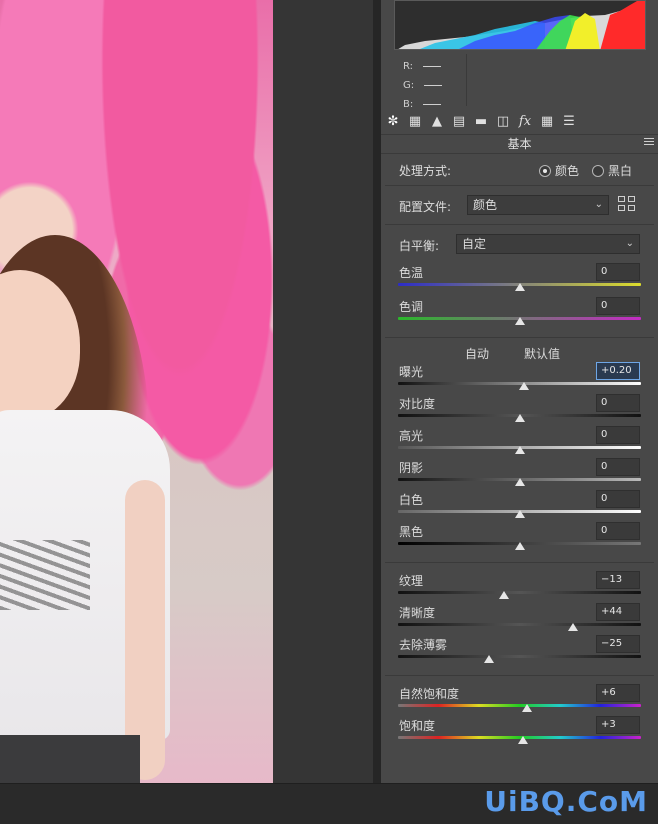 This screenshot has height=824, width=658. I want to click on slider-label: 色调, so click(411, 307).